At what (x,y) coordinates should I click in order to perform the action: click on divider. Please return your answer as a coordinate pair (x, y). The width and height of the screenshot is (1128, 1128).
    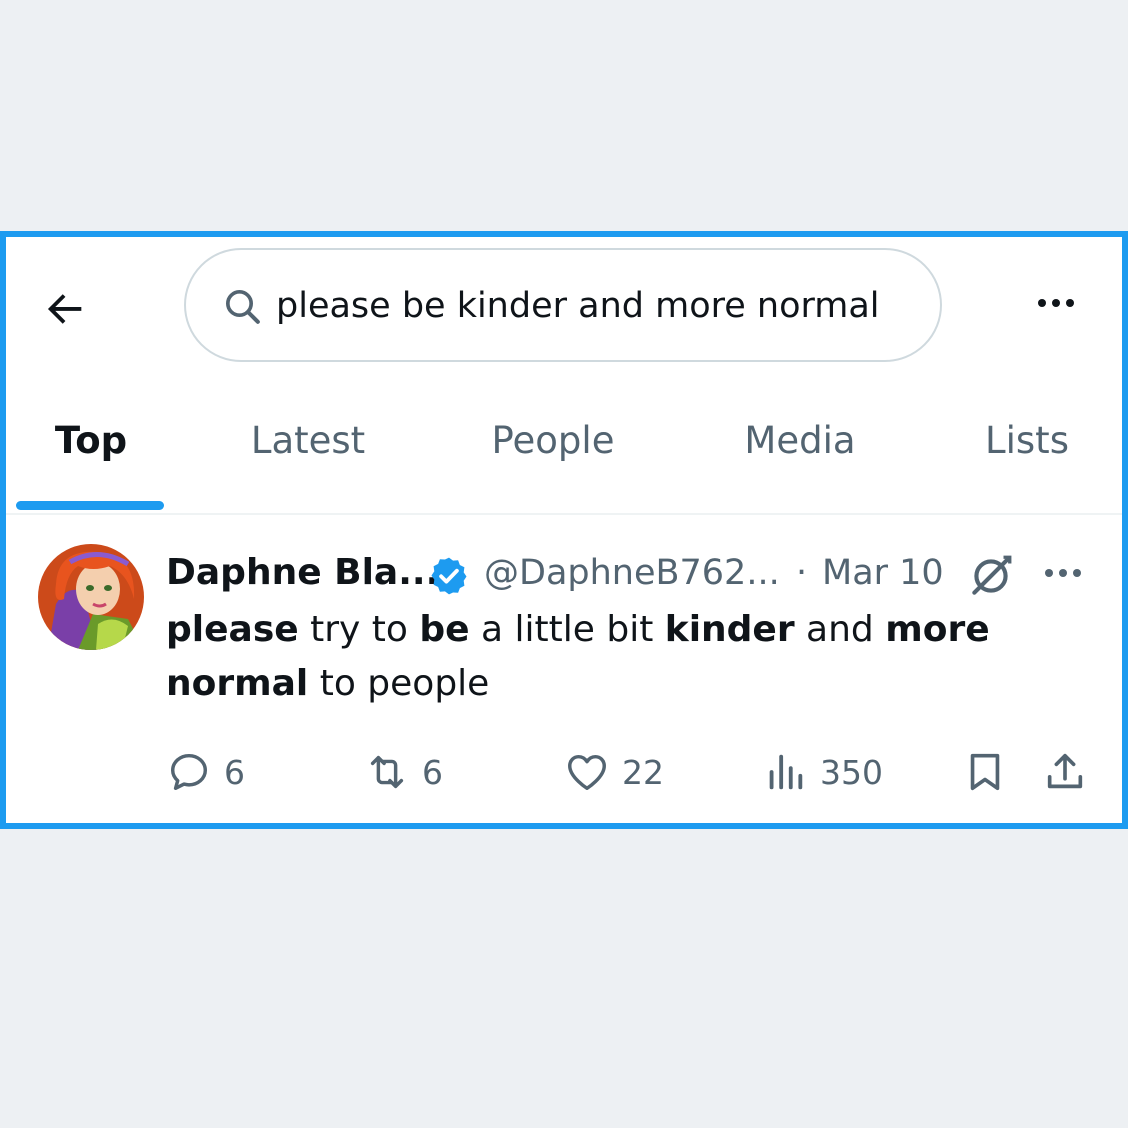
    Looking at the image, I should click on (564, 514).